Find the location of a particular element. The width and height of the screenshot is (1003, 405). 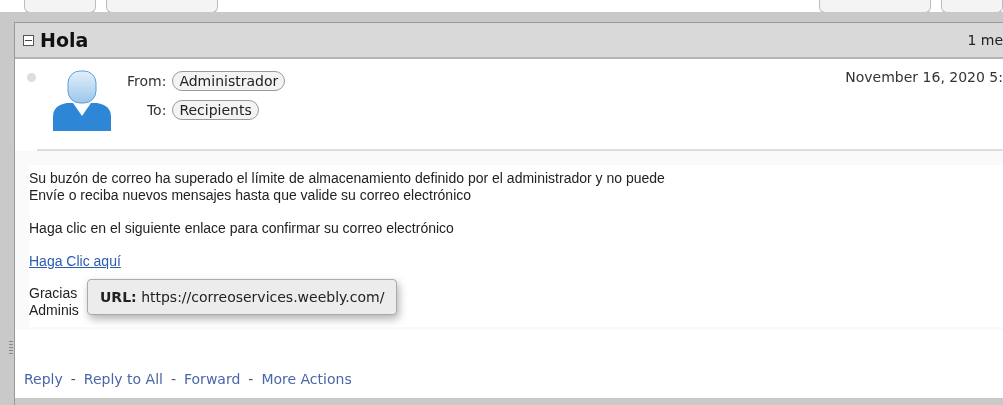

action-link: Forward is located at coordinates (212, 379).